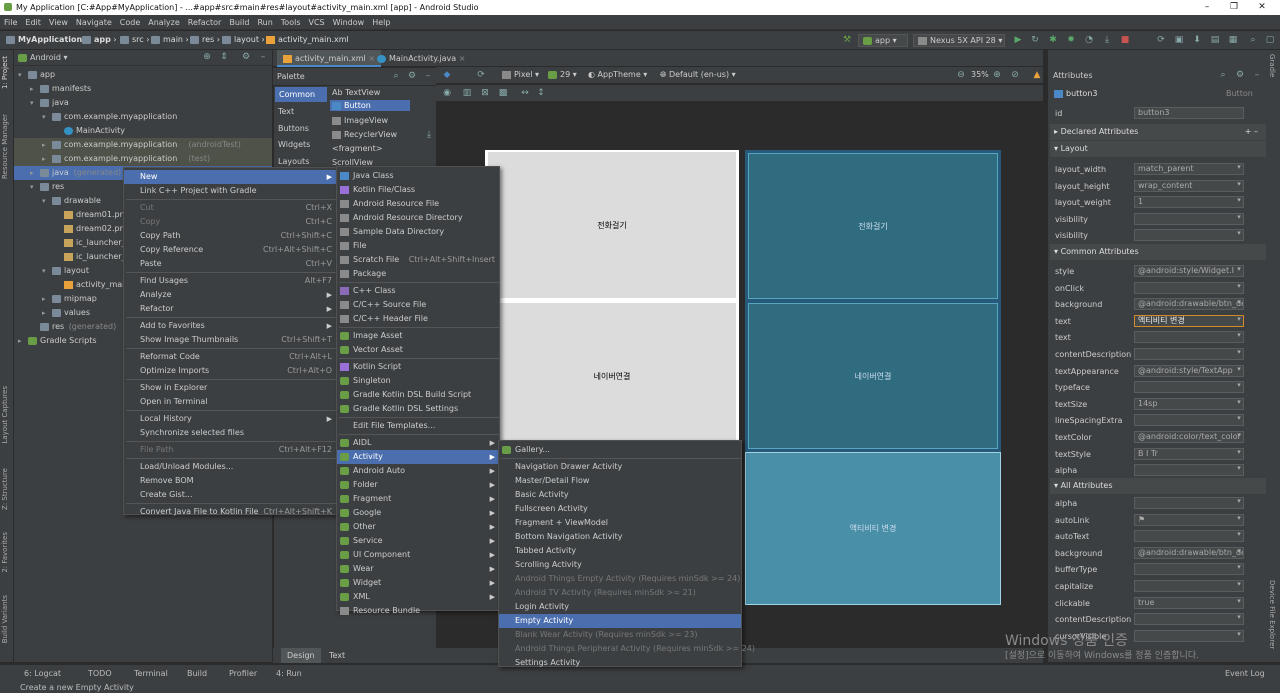  Describe the element at coordinates (1189, 271) in the screenshot. I see `attr-value-style: @android:style/Widget.I` at that location.